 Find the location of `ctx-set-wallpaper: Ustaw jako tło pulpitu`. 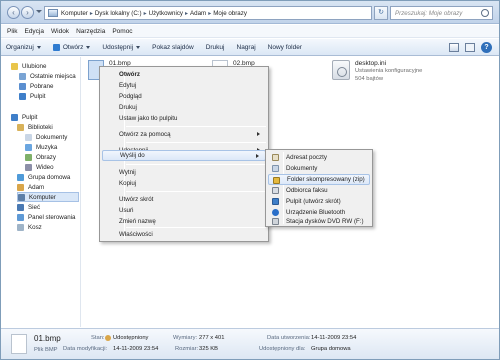

ctx-set-wallpaper: Ustaw jako tło pulpitu is located at coordinates (184, 118).